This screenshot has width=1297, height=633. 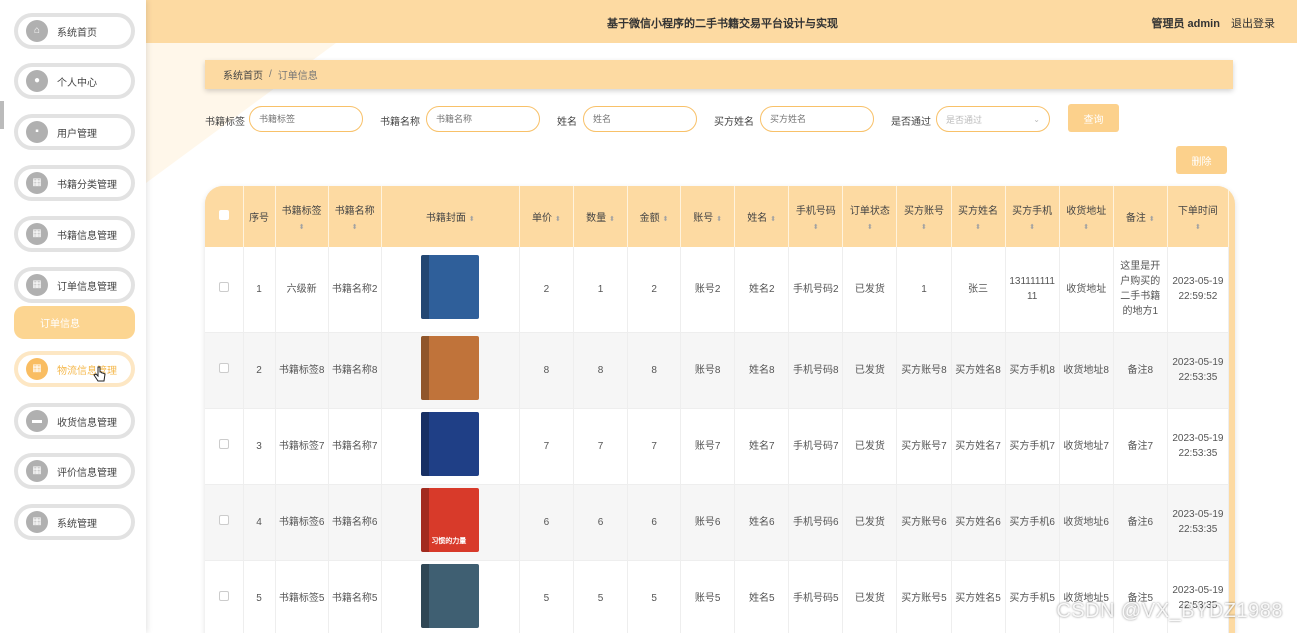 What do you see at coordinates (74, 471) in the screenshot?
I see `sidebar-item-reviews: ▦ 评价信息管理` at bounding box center [74, 471].